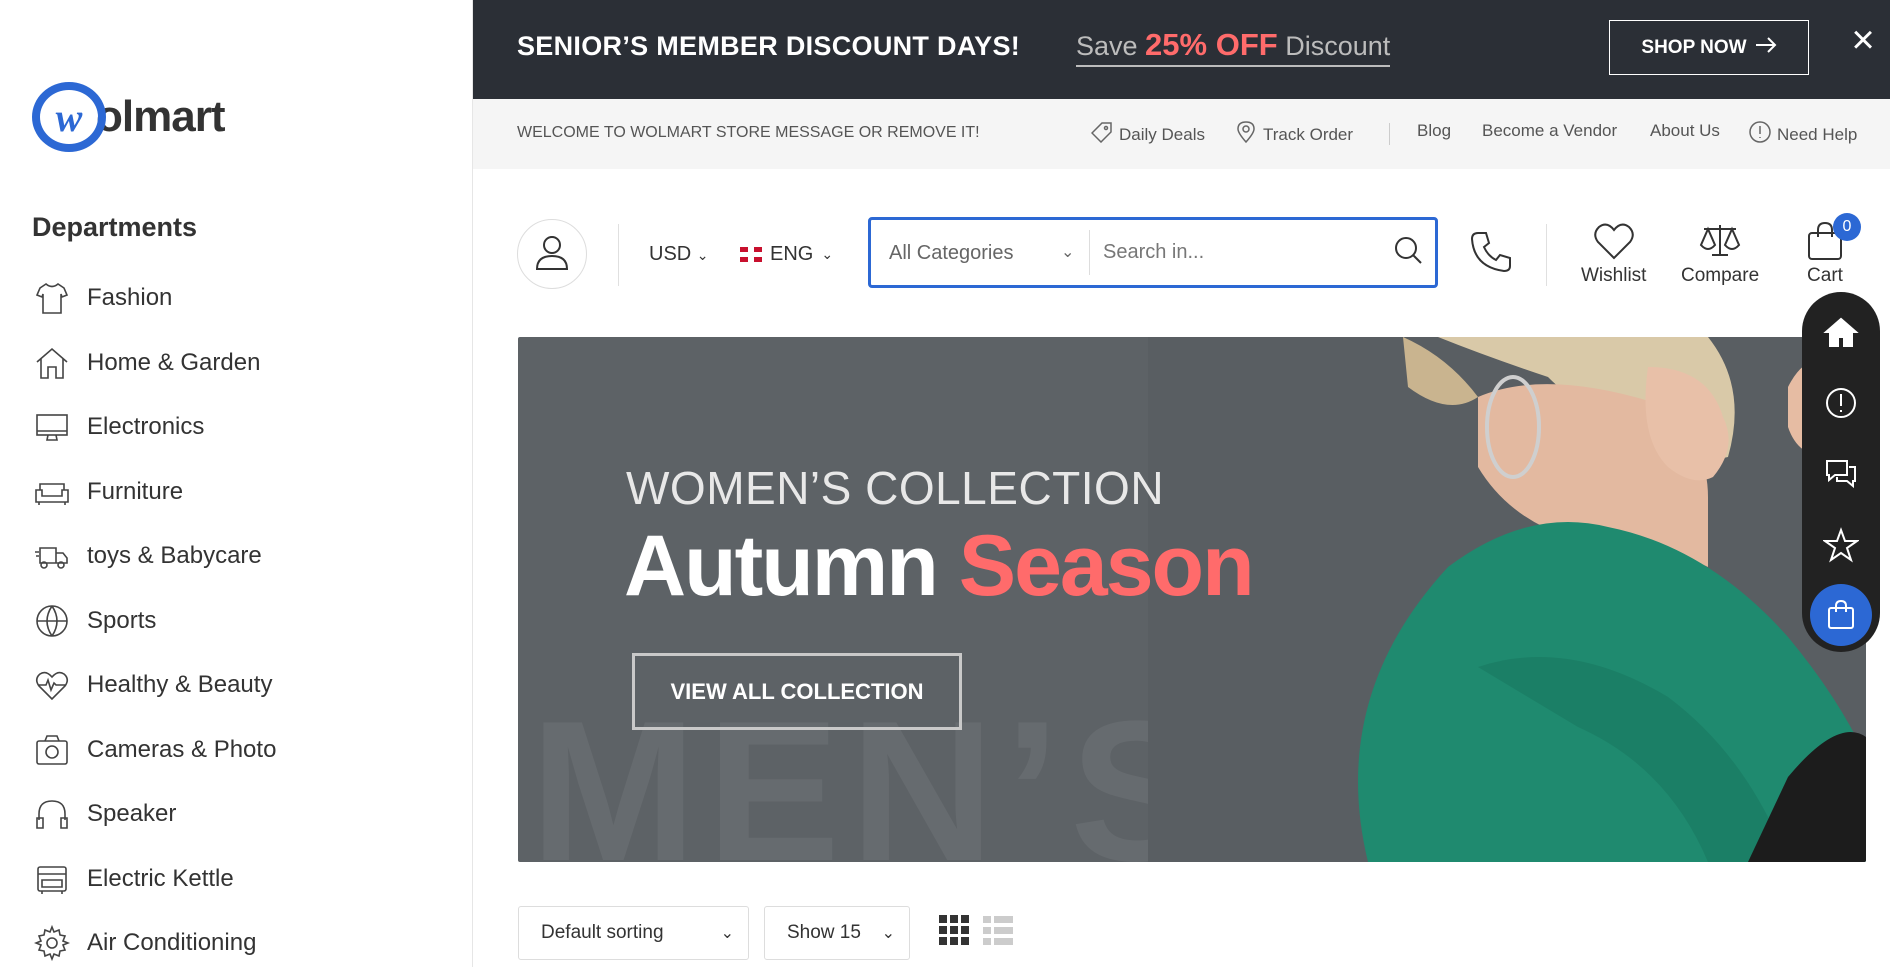  What do you see at coordinates (824, 932) in the screenshot?
I see `show-count-value: Show 15` at bounding box center [824, 932].